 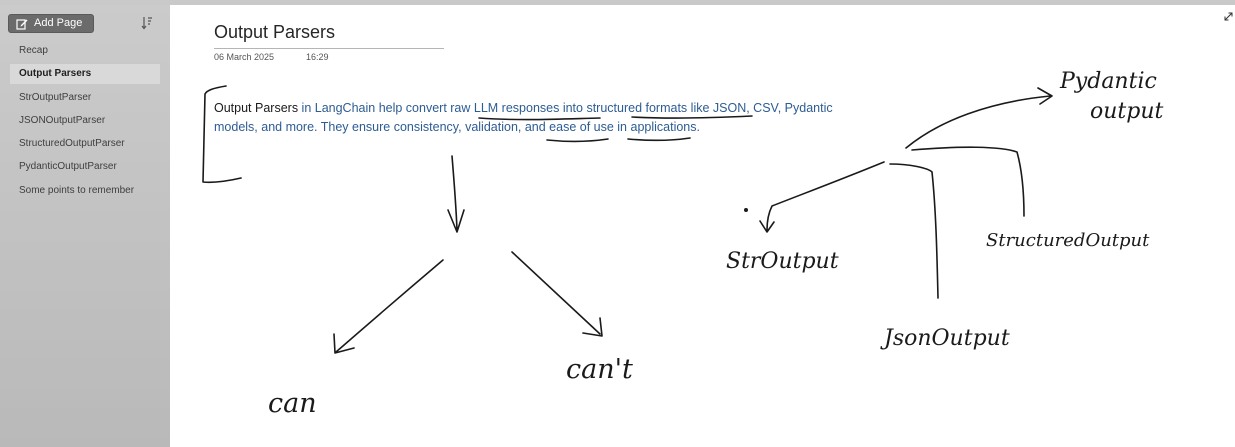 What do you see at coordinates (388, 306) in the screenshot?
I see `ink-arrow-can` at bounding box center [388, 306].